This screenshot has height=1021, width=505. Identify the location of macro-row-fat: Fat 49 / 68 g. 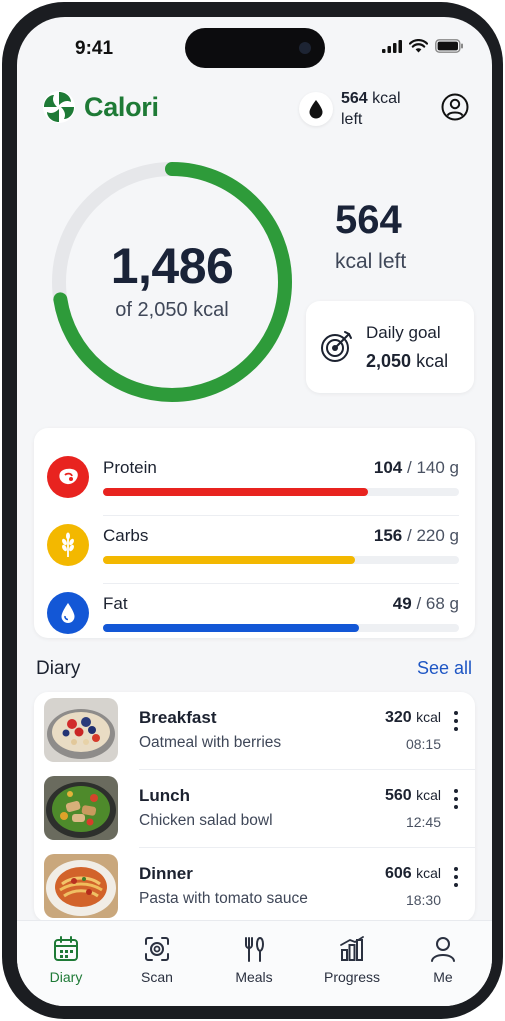
(254, 618).